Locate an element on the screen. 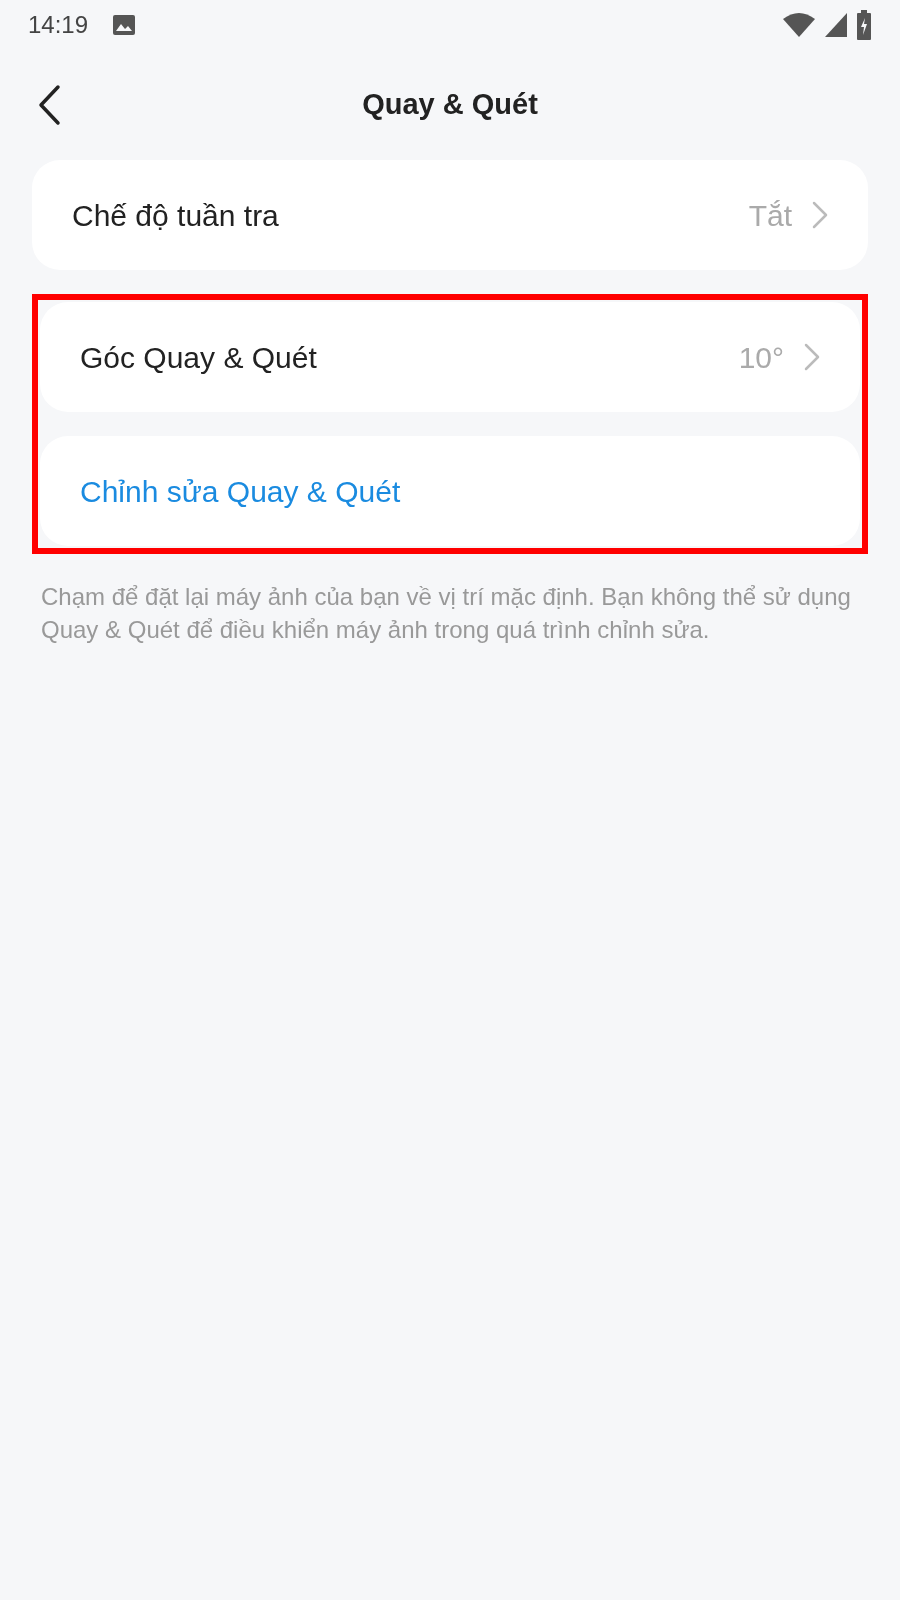 This screenshot has height=1600, width=900. action-label: Chỉnh sửa Quay & Quét is located at coordinates (240, 491).